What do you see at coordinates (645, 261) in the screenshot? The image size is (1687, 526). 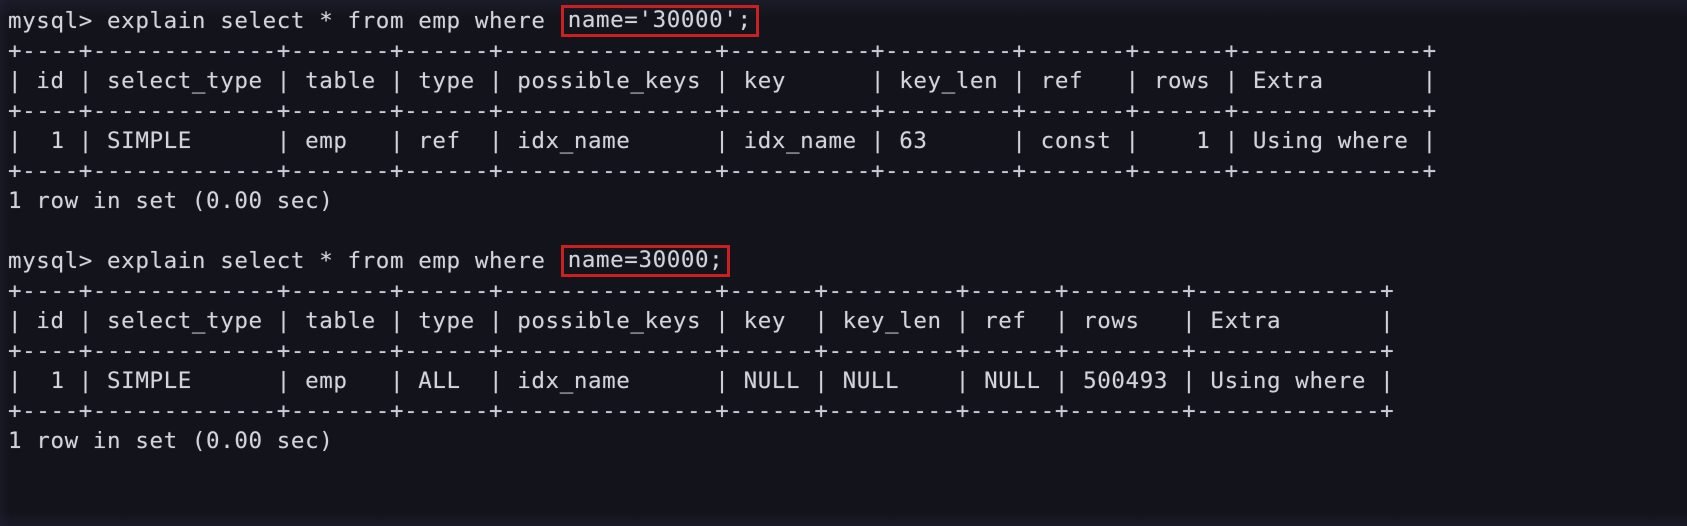 I see `highlighted-predicate-2: name=30000;` at bounding box center [645, 261].